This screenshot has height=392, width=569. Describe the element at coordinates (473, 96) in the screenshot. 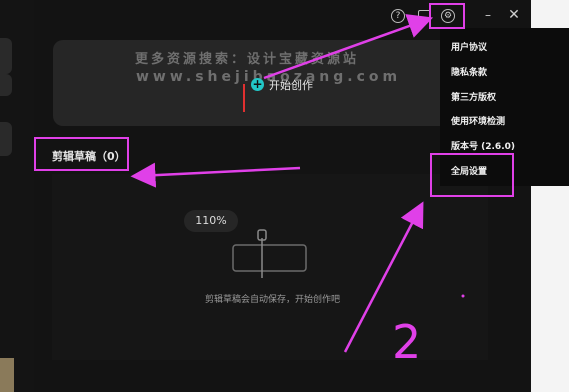

I see `menu-item-third-party: 第三方版权` at that location.